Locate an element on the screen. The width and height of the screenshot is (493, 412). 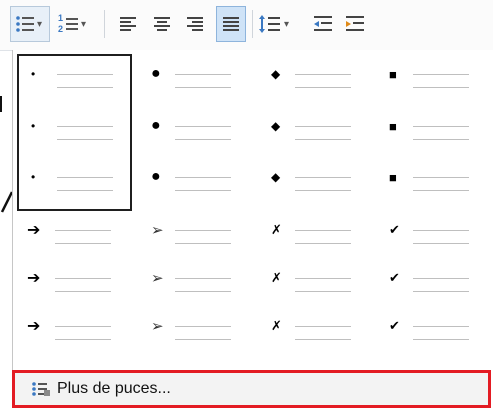
justify-icon is located at coordinates (231, 24).